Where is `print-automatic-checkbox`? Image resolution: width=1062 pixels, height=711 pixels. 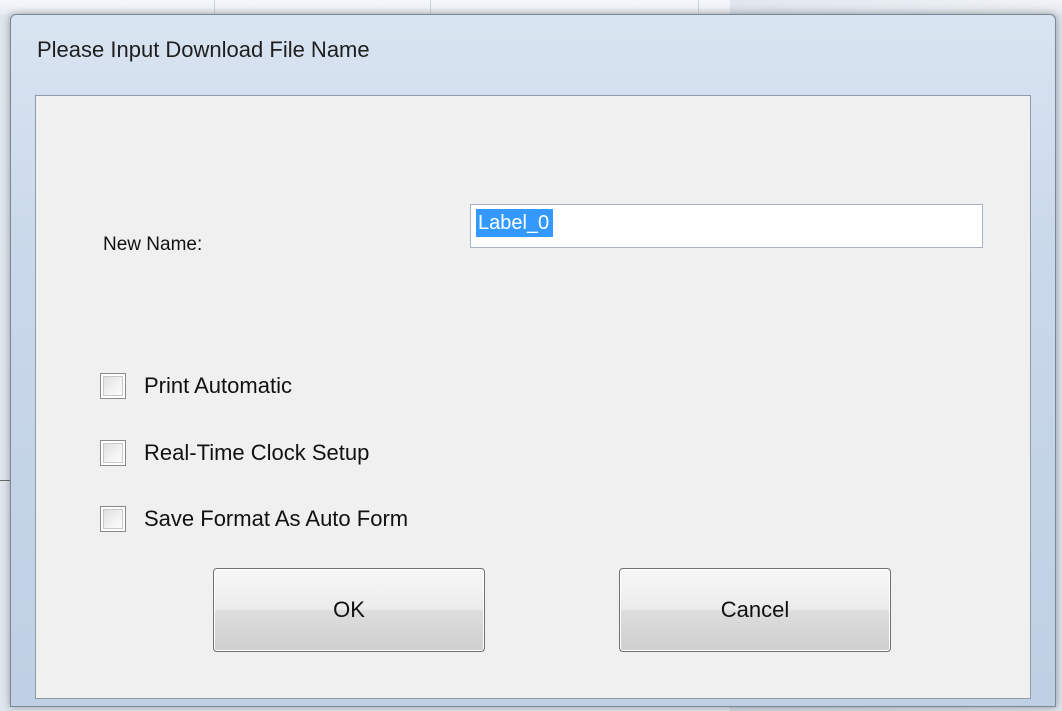
print-automatic-checkbox is located at coordinates (113, 386).